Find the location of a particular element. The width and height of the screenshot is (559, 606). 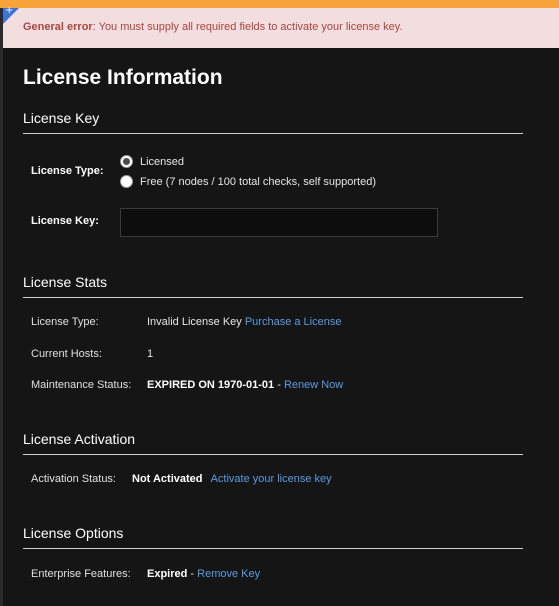

alert-prefix: General error is located at coordinates (58, 27).